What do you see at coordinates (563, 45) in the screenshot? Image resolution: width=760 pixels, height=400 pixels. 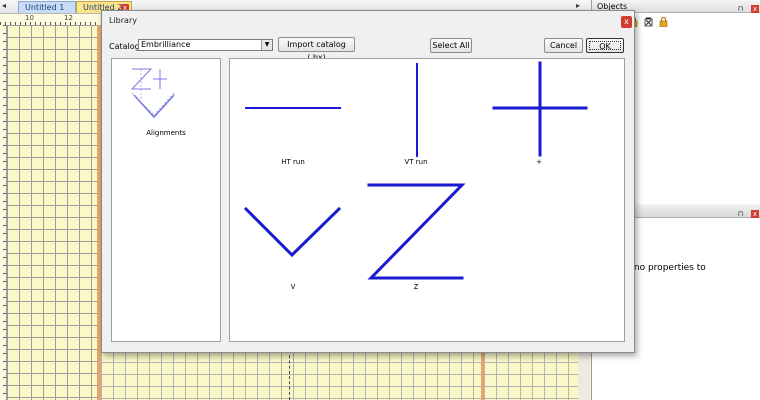 I see `cancel-button: Cancel` at bounding box center [563, 45].